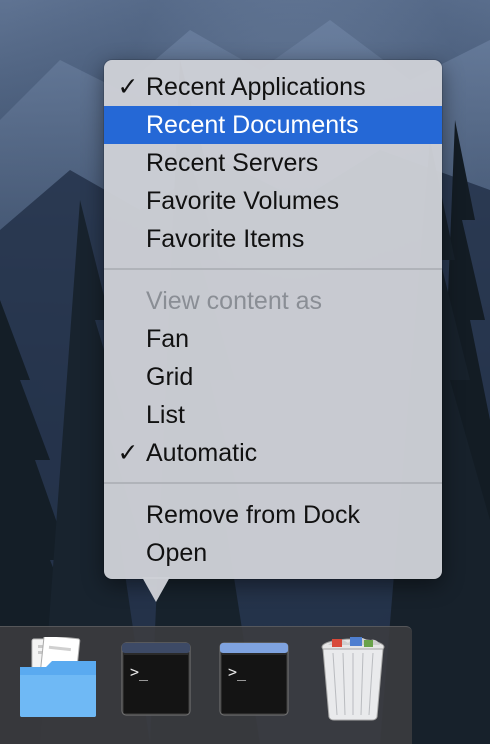  Describe the element at coordinates (170, 377) in the screenshot. I see `menu-item-label: Grid` at that location.